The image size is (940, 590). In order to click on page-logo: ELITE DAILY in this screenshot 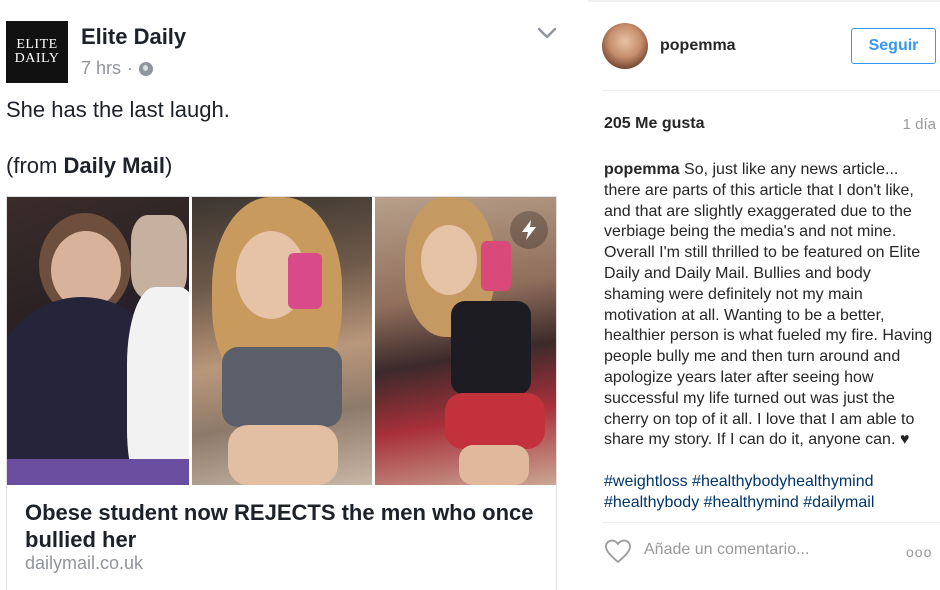, I will do `click(37, 52)`.